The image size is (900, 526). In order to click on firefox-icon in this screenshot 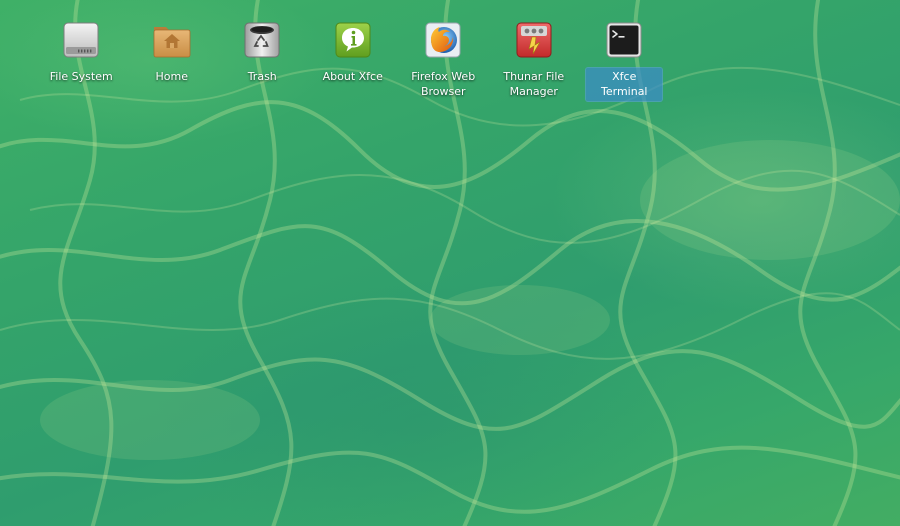, I will do `click(443, 40)`.